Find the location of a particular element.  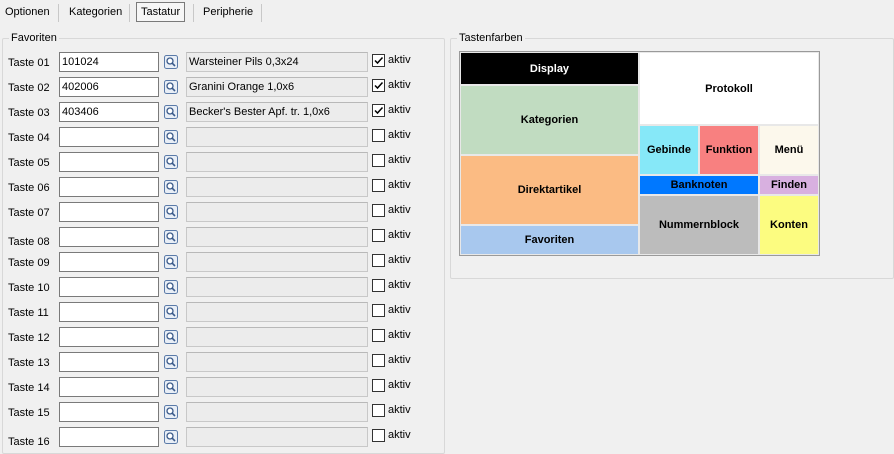

favorite-row: Taste 11 aktiv is located at coordinates (220, 313).